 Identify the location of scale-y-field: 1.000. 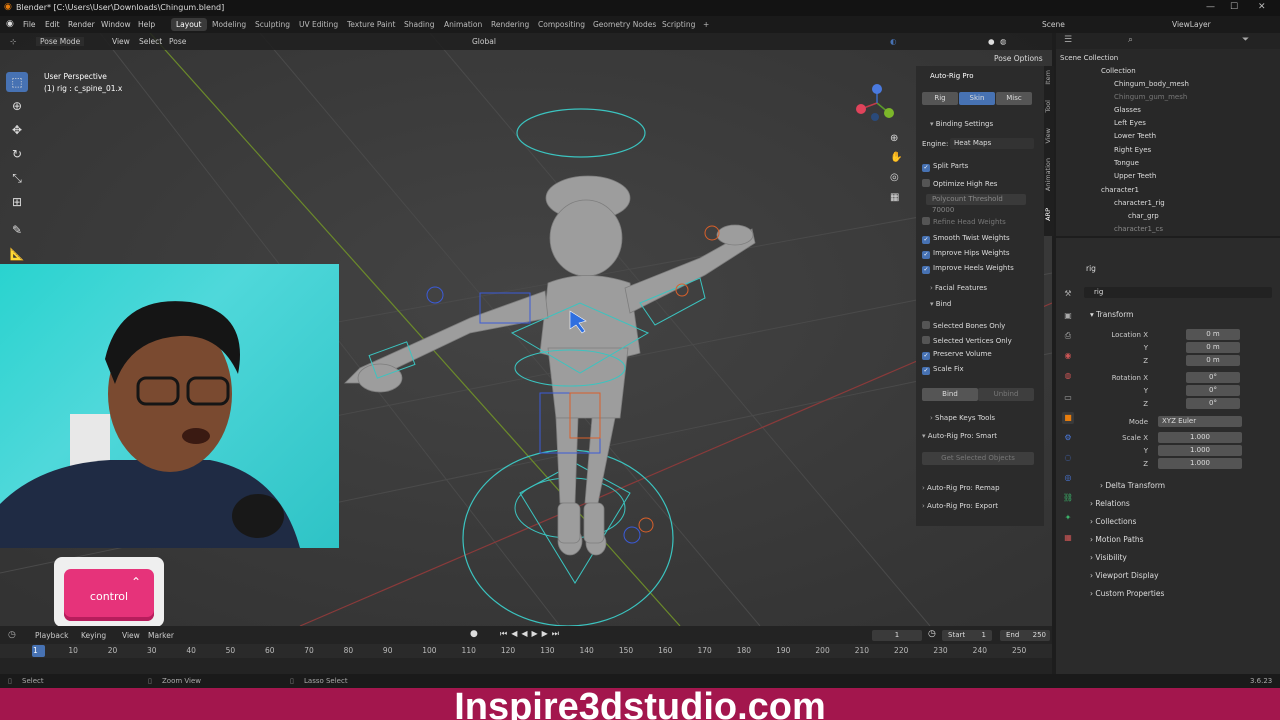
(1200, 450).